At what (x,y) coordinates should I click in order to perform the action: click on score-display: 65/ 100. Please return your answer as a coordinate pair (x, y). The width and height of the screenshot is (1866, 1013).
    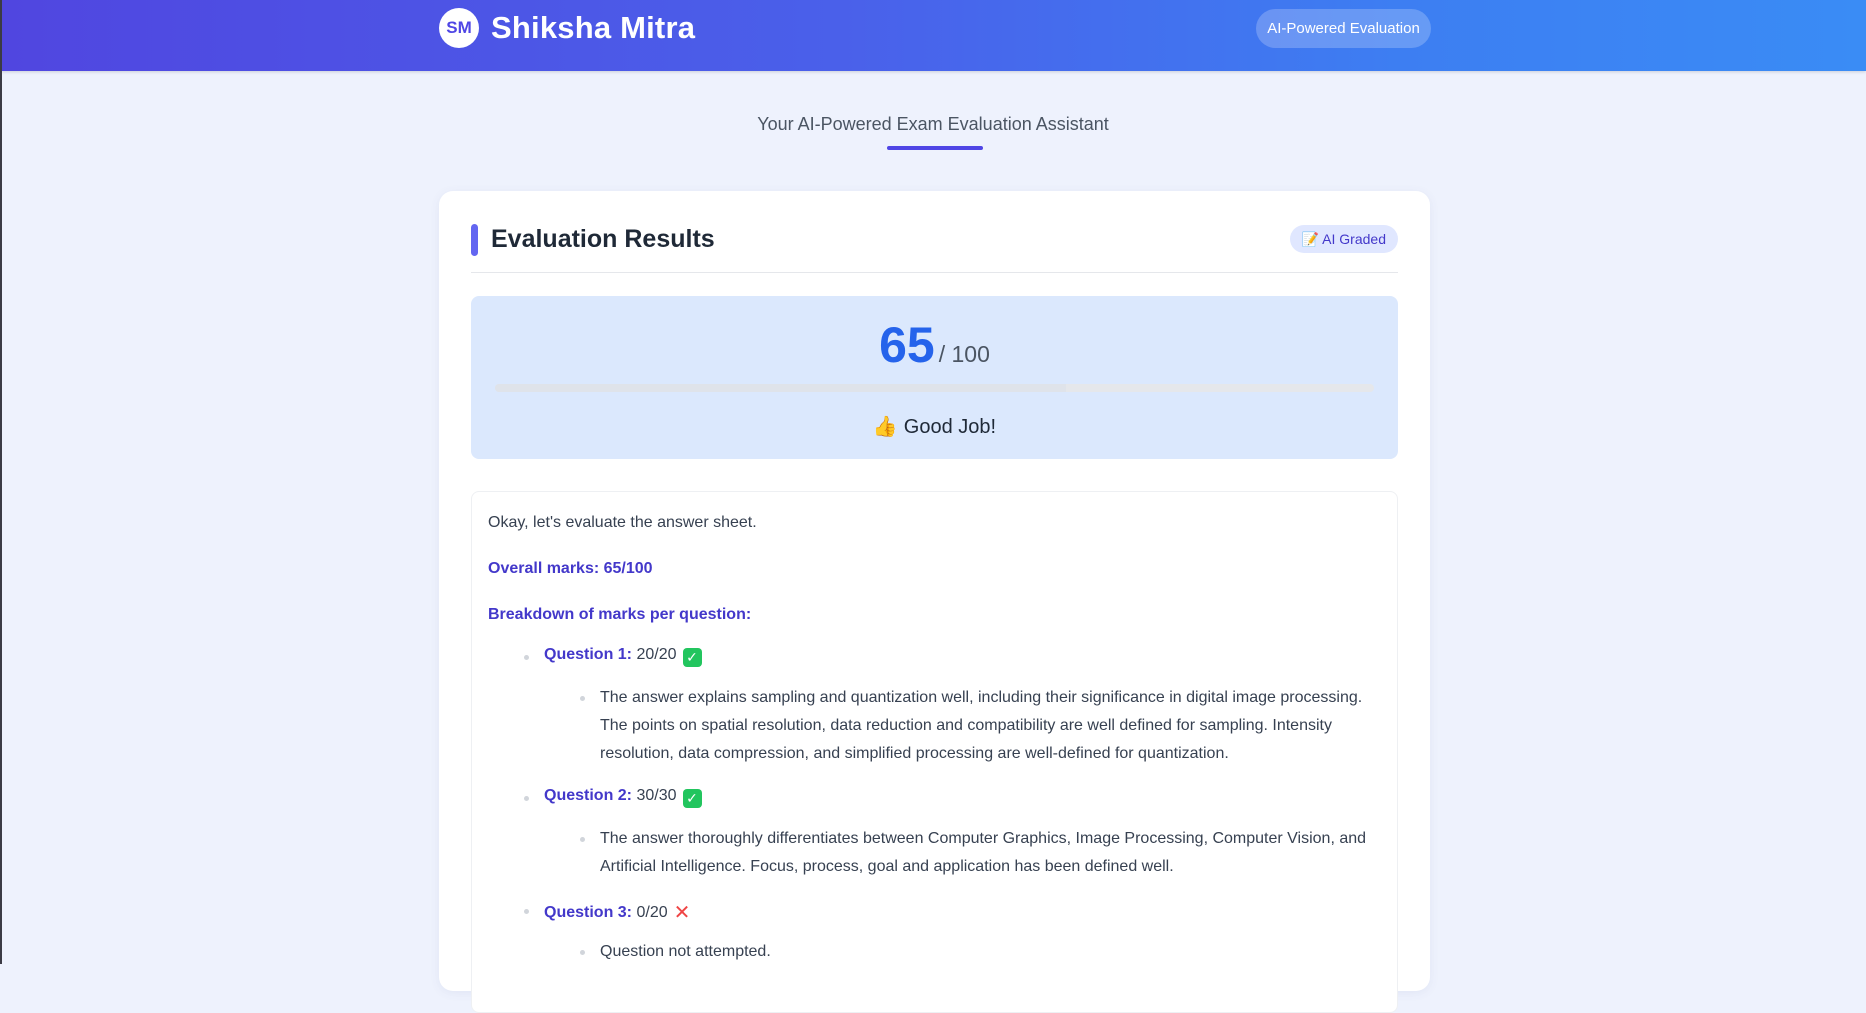
    Looking at the image, I should click on (934, 345).